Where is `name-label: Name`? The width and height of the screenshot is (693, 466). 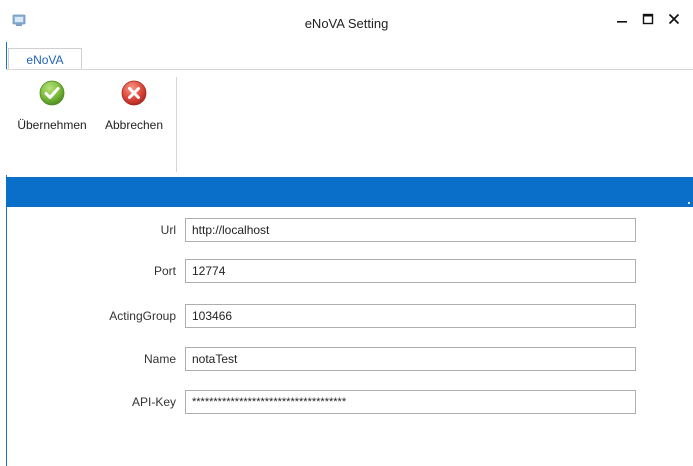 name-label: Name is located at coordinates (159, 359).